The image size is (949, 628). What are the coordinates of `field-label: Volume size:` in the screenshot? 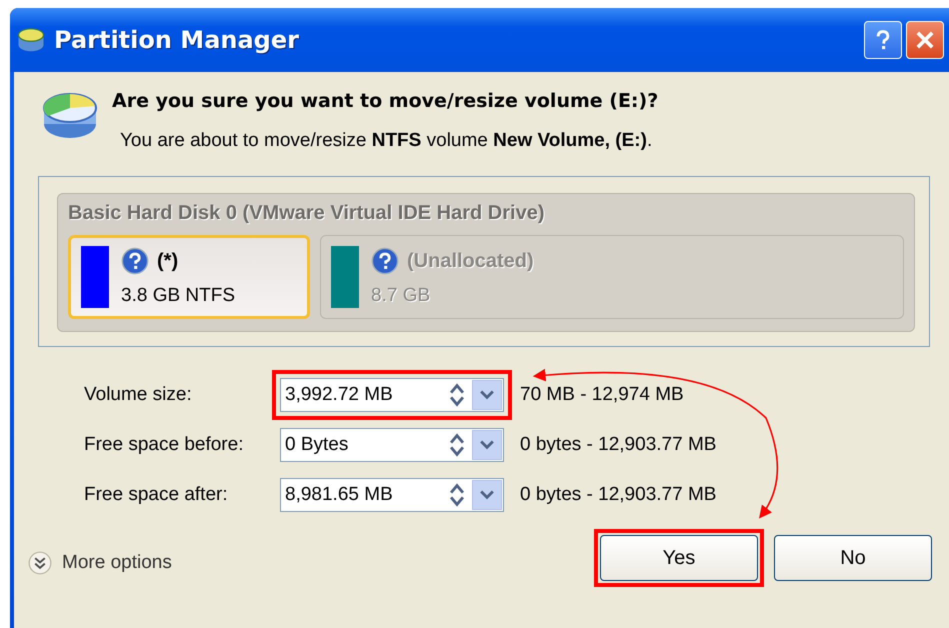 It's located at (138, 395).